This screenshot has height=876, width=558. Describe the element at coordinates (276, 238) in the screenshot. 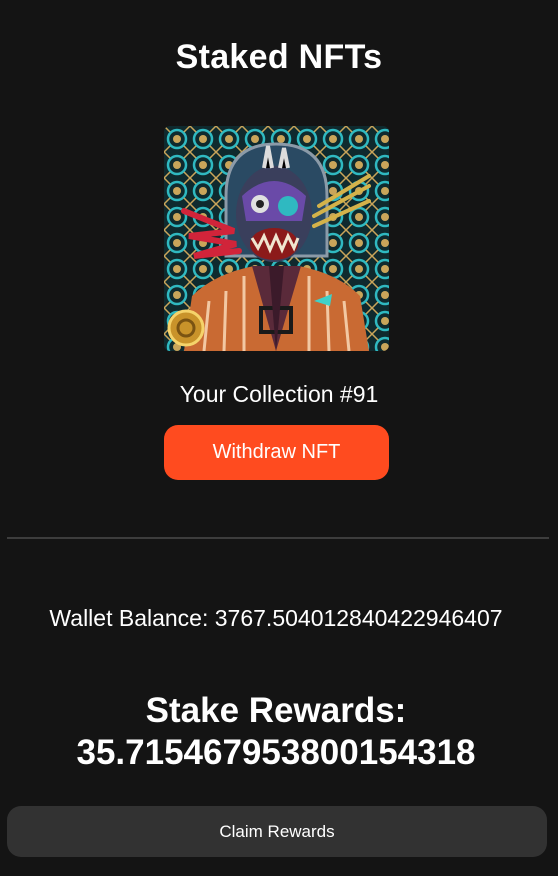

I see `nft-artwork-image` at that location.